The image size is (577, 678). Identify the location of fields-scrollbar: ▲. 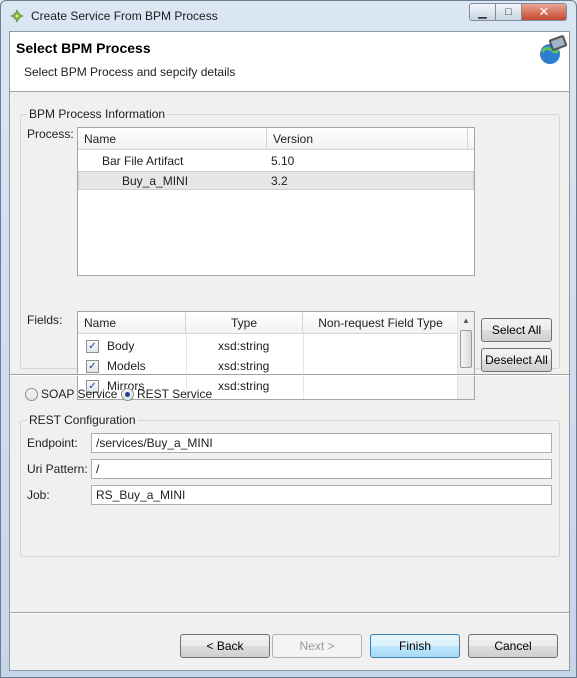
(465, 355).